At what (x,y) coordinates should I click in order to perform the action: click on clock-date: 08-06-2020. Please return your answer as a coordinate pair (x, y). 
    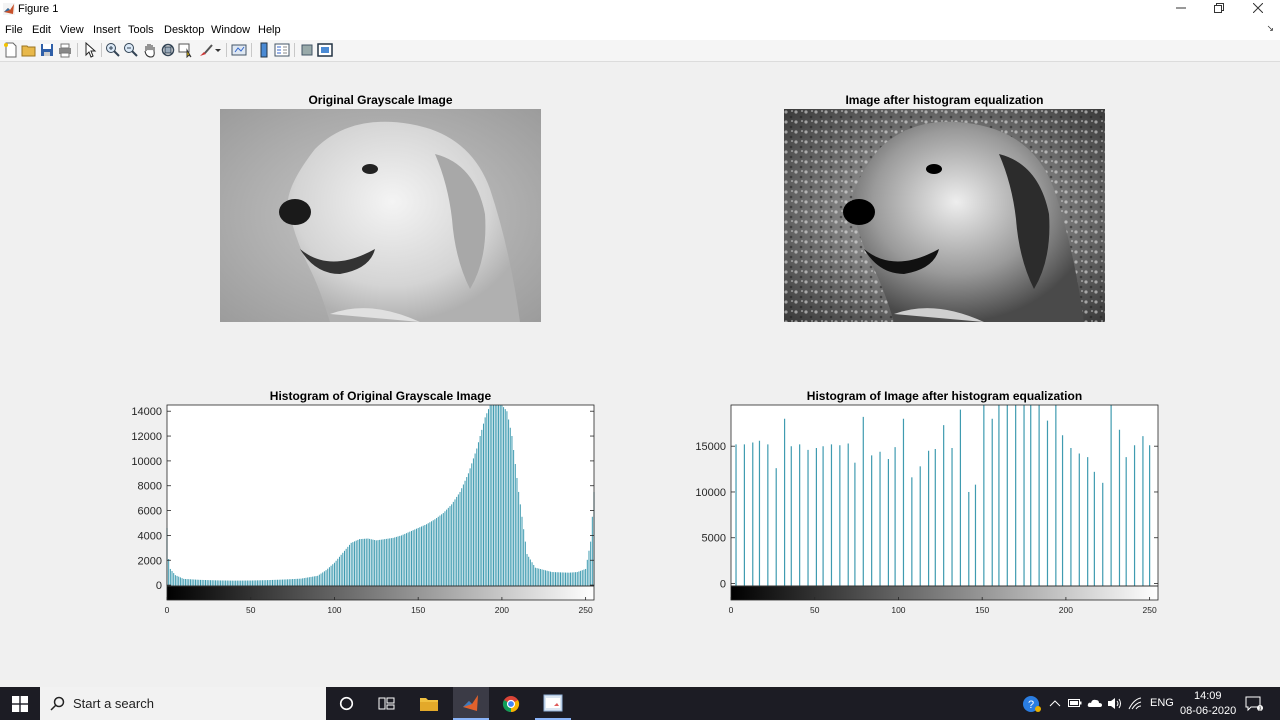
    Looking at the image, I should click on (1208, 711).